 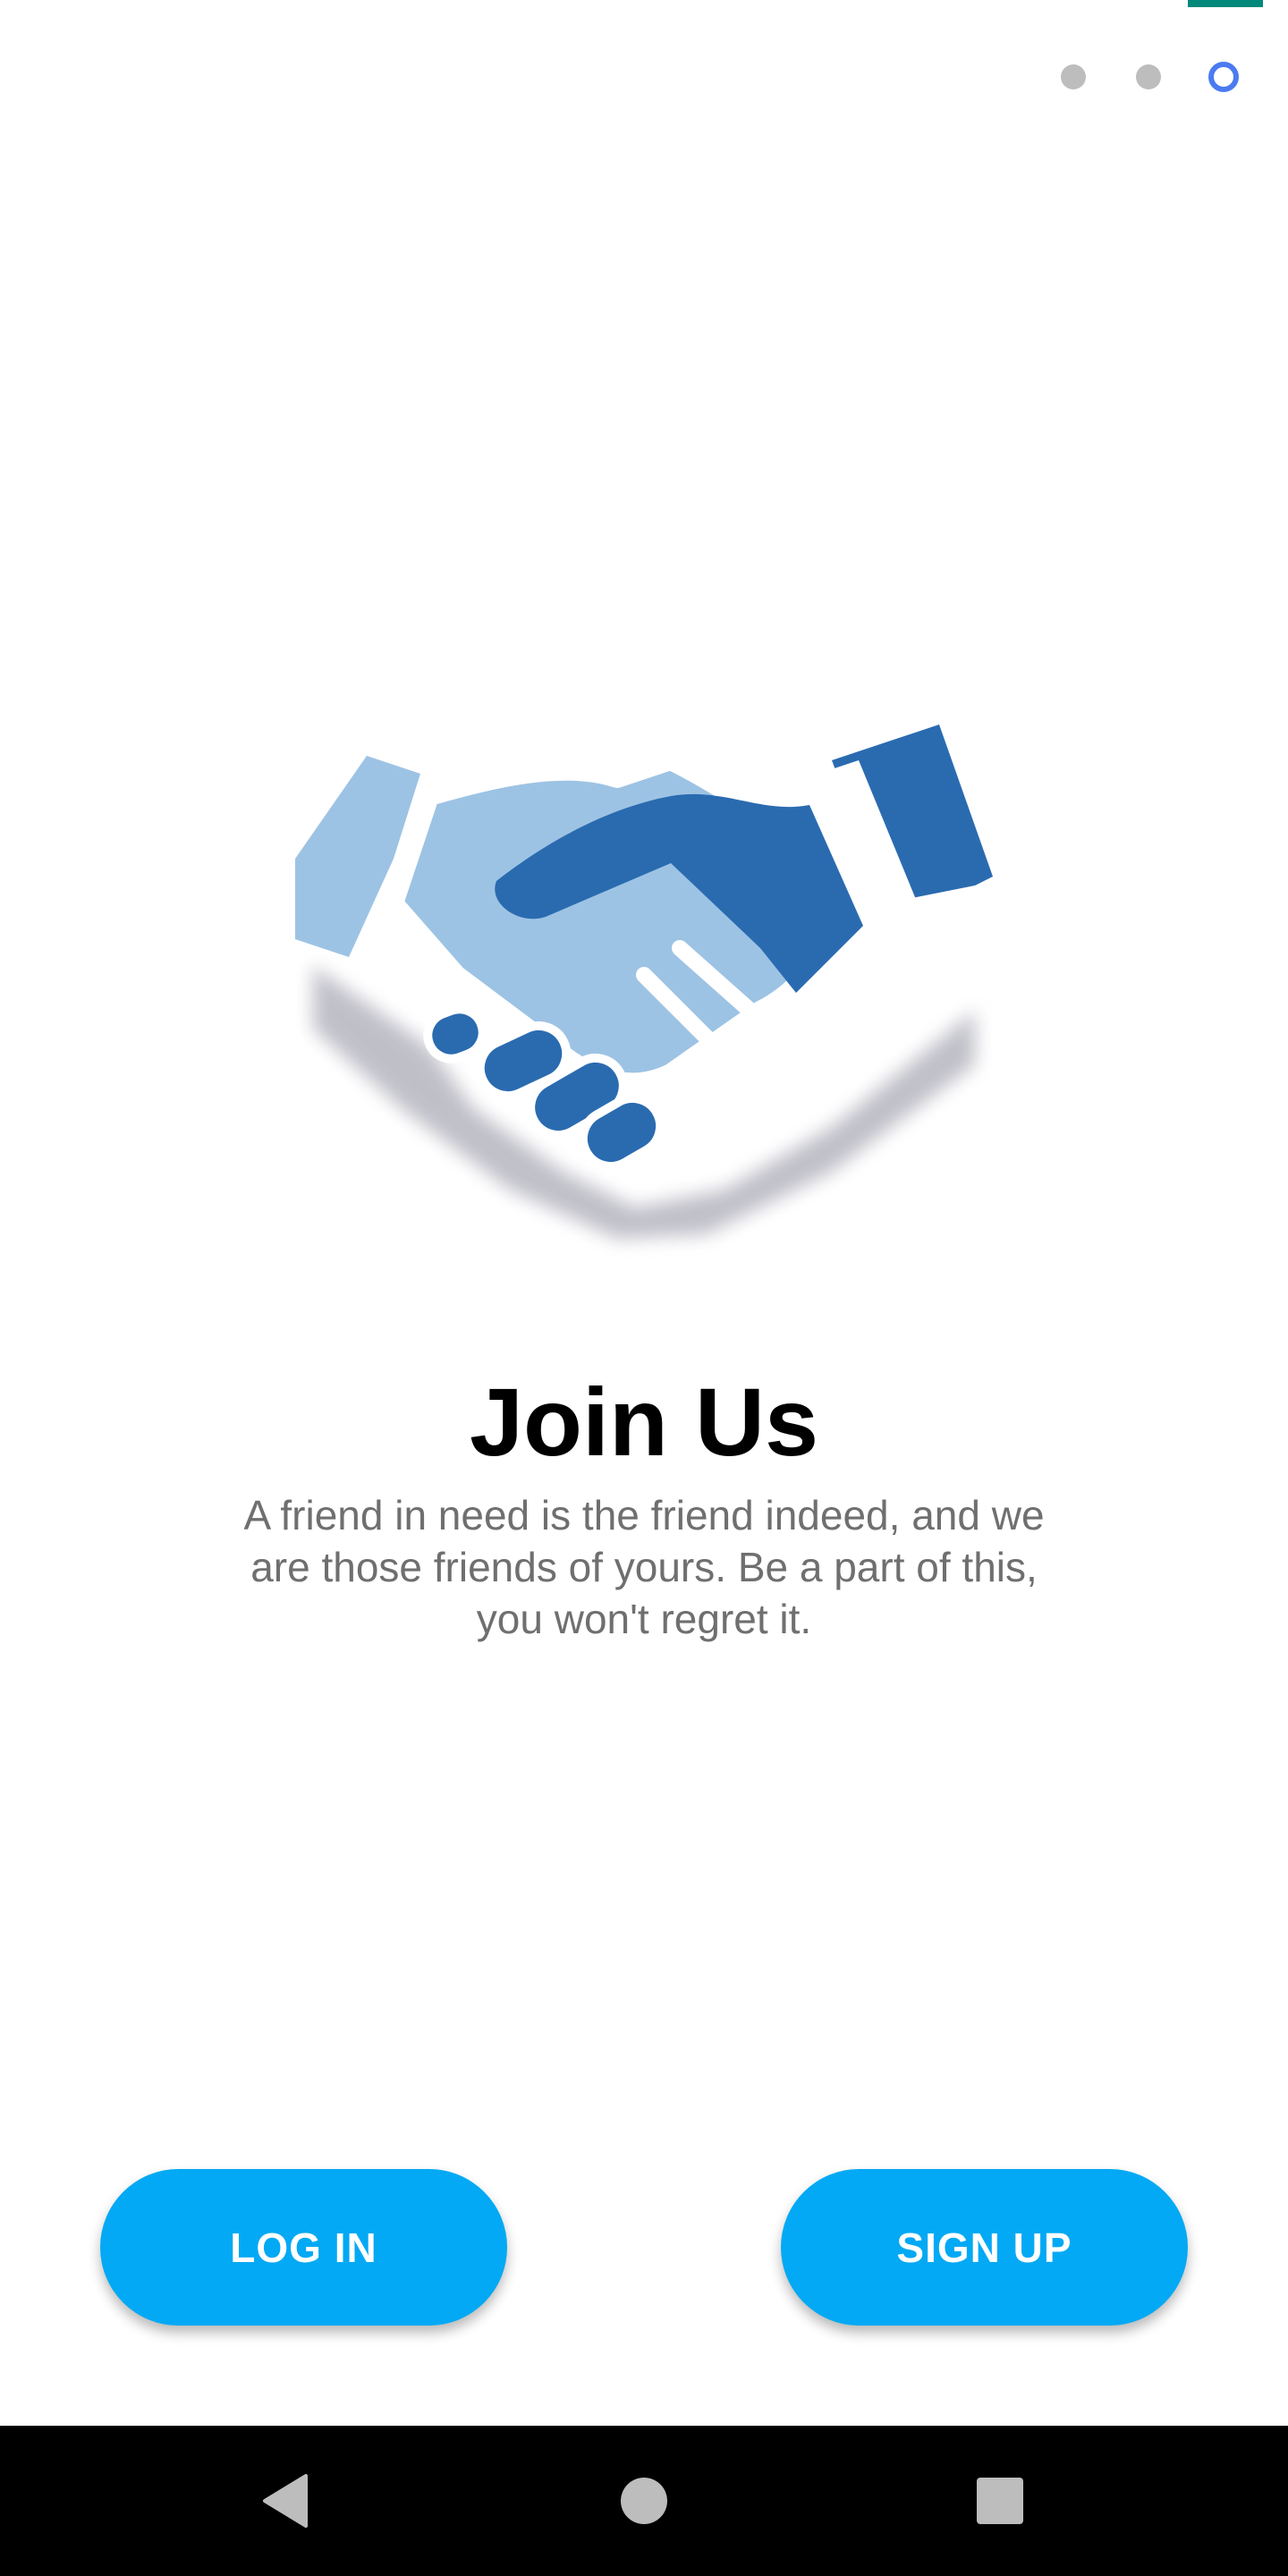 What do you see at coordinates (1225, 3) in the screenshot?
I see `status-bar-accent` at bounding box center [1225, 3].